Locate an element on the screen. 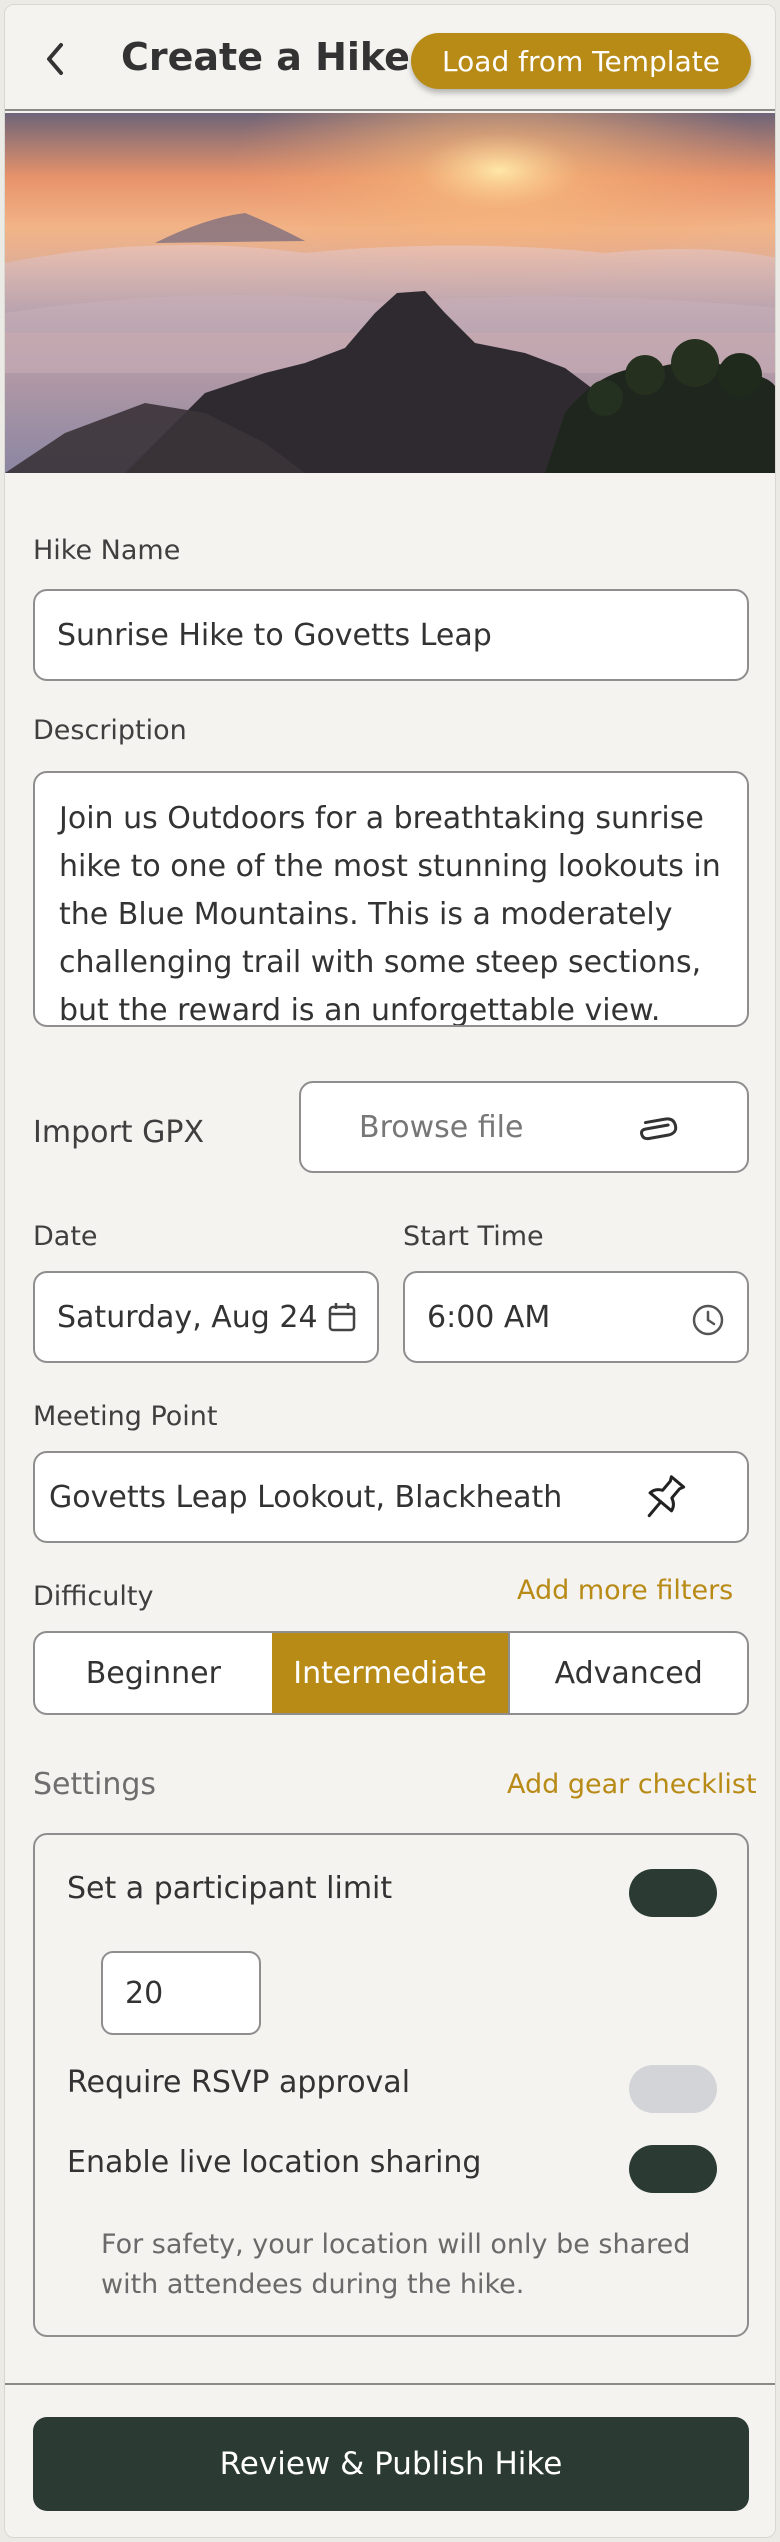 This screenshot has height=2542, width=780. header: Create a Hike Load from Template is located at coordinates (390, 58).